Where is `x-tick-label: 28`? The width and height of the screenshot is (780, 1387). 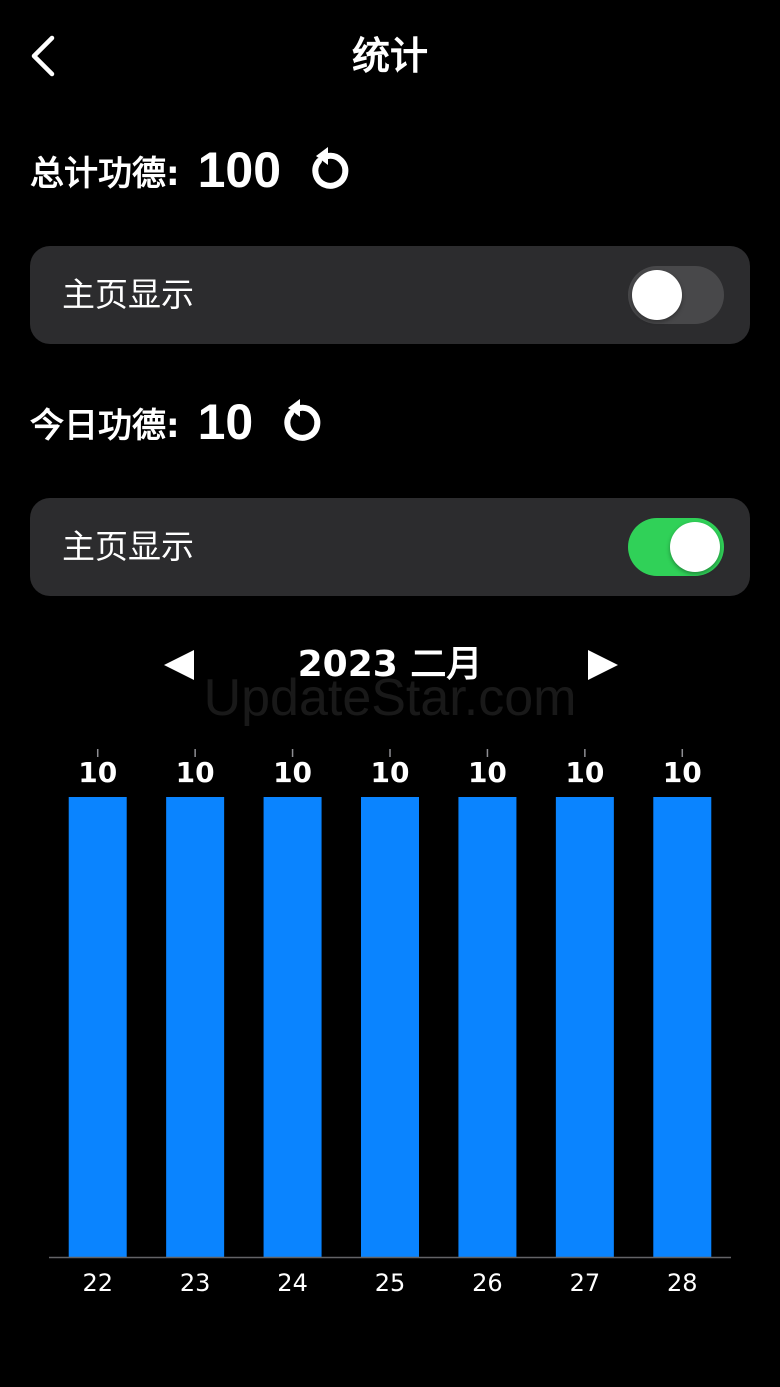 x-tick-label: 28 is located at coordinates (682, 1283).